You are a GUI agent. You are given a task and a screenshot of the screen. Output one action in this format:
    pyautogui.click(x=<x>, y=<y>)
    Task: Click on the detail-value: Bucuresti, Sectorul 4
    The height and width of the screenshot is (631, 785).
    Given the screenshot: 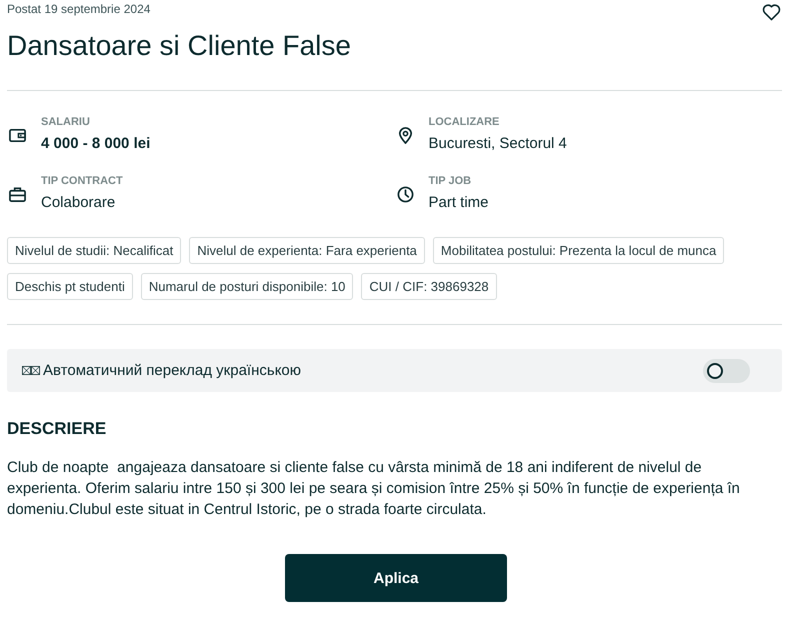 What is the action you would take?
    pyautogui.click(x=497, y=144)
    